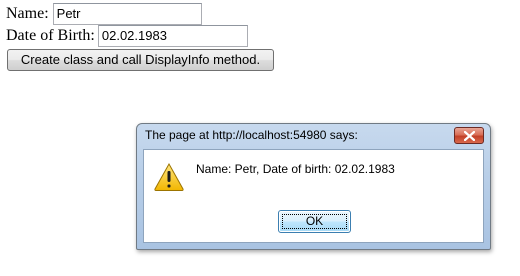  Describe the element at coordinates (50, 35) in the screenshot. I see `dob-label: Date of Birth:` at that location.